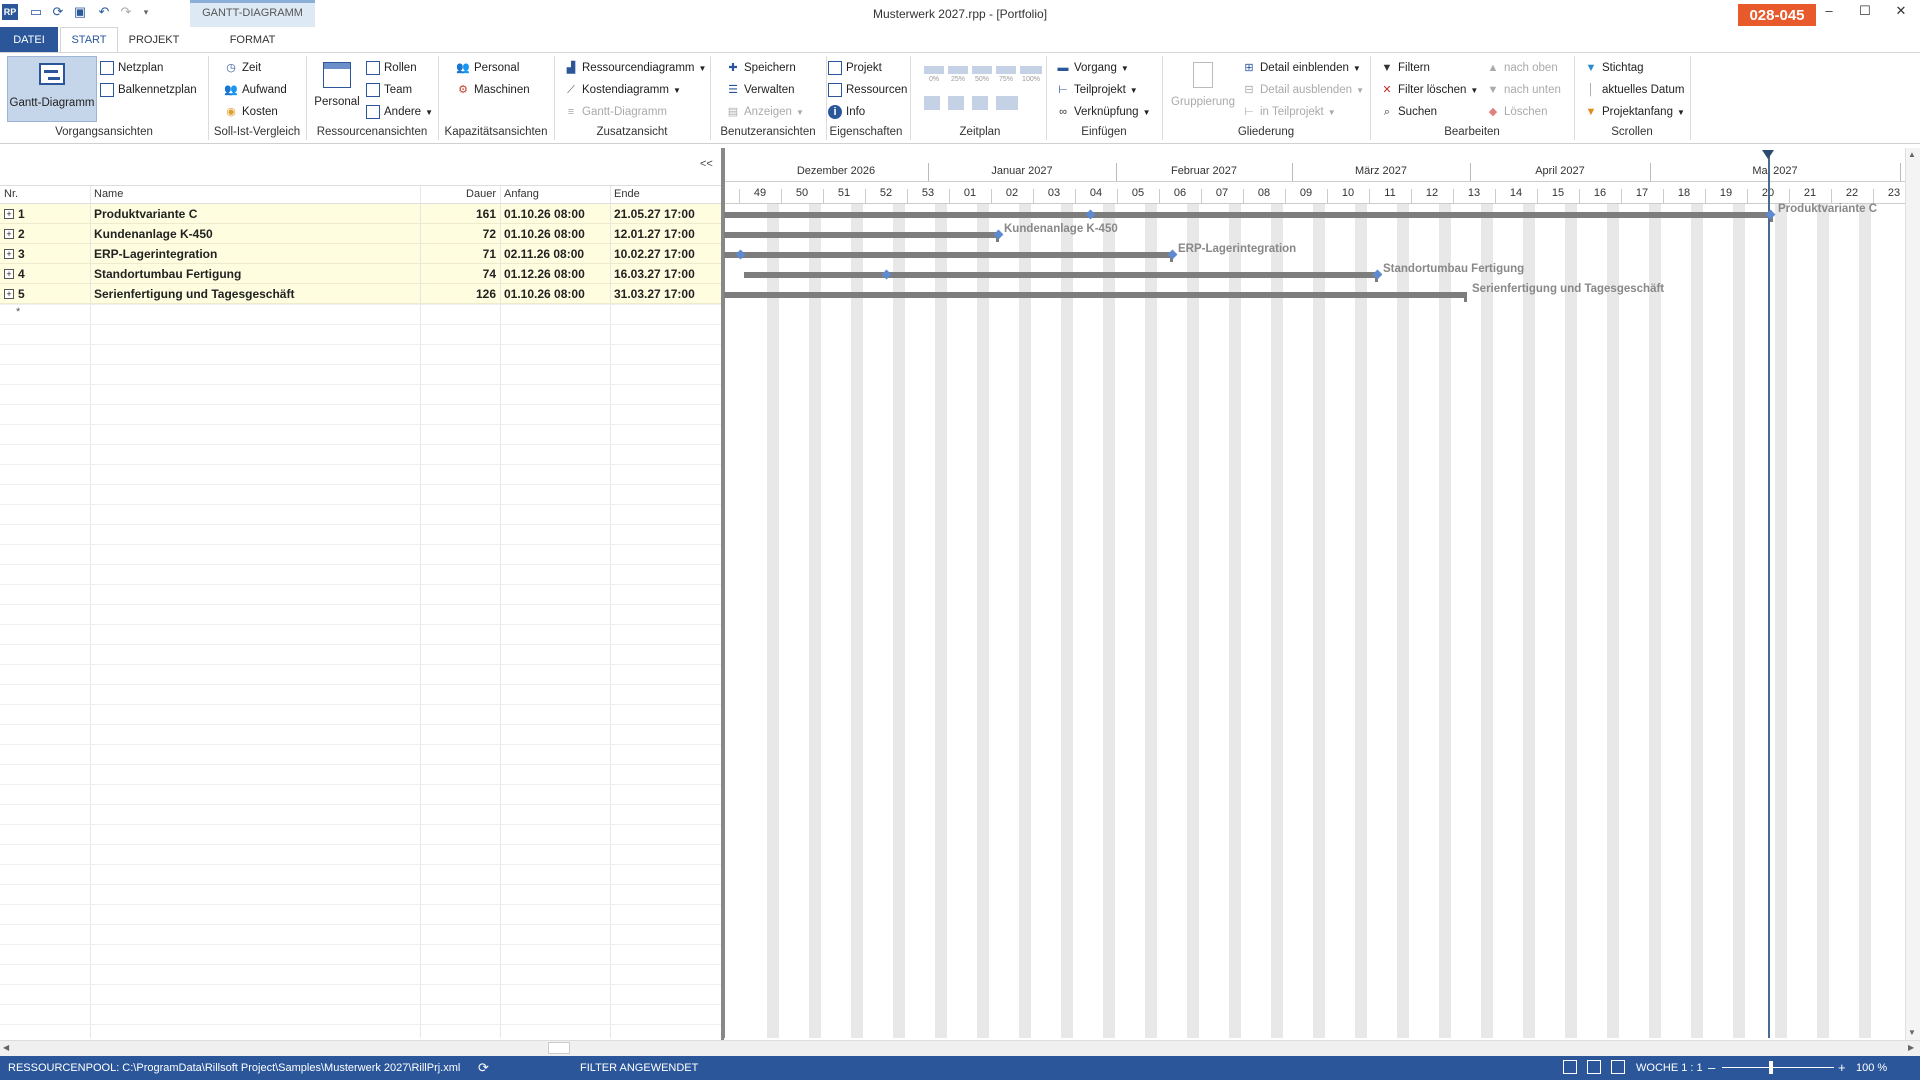 Image resolution: width=1920 pixels, height=1080 pixels. What do you see at coordinates (1006, 76) in the screenshot?
I see `progress-75-button: 75%` at bounding box center [1006, 76].